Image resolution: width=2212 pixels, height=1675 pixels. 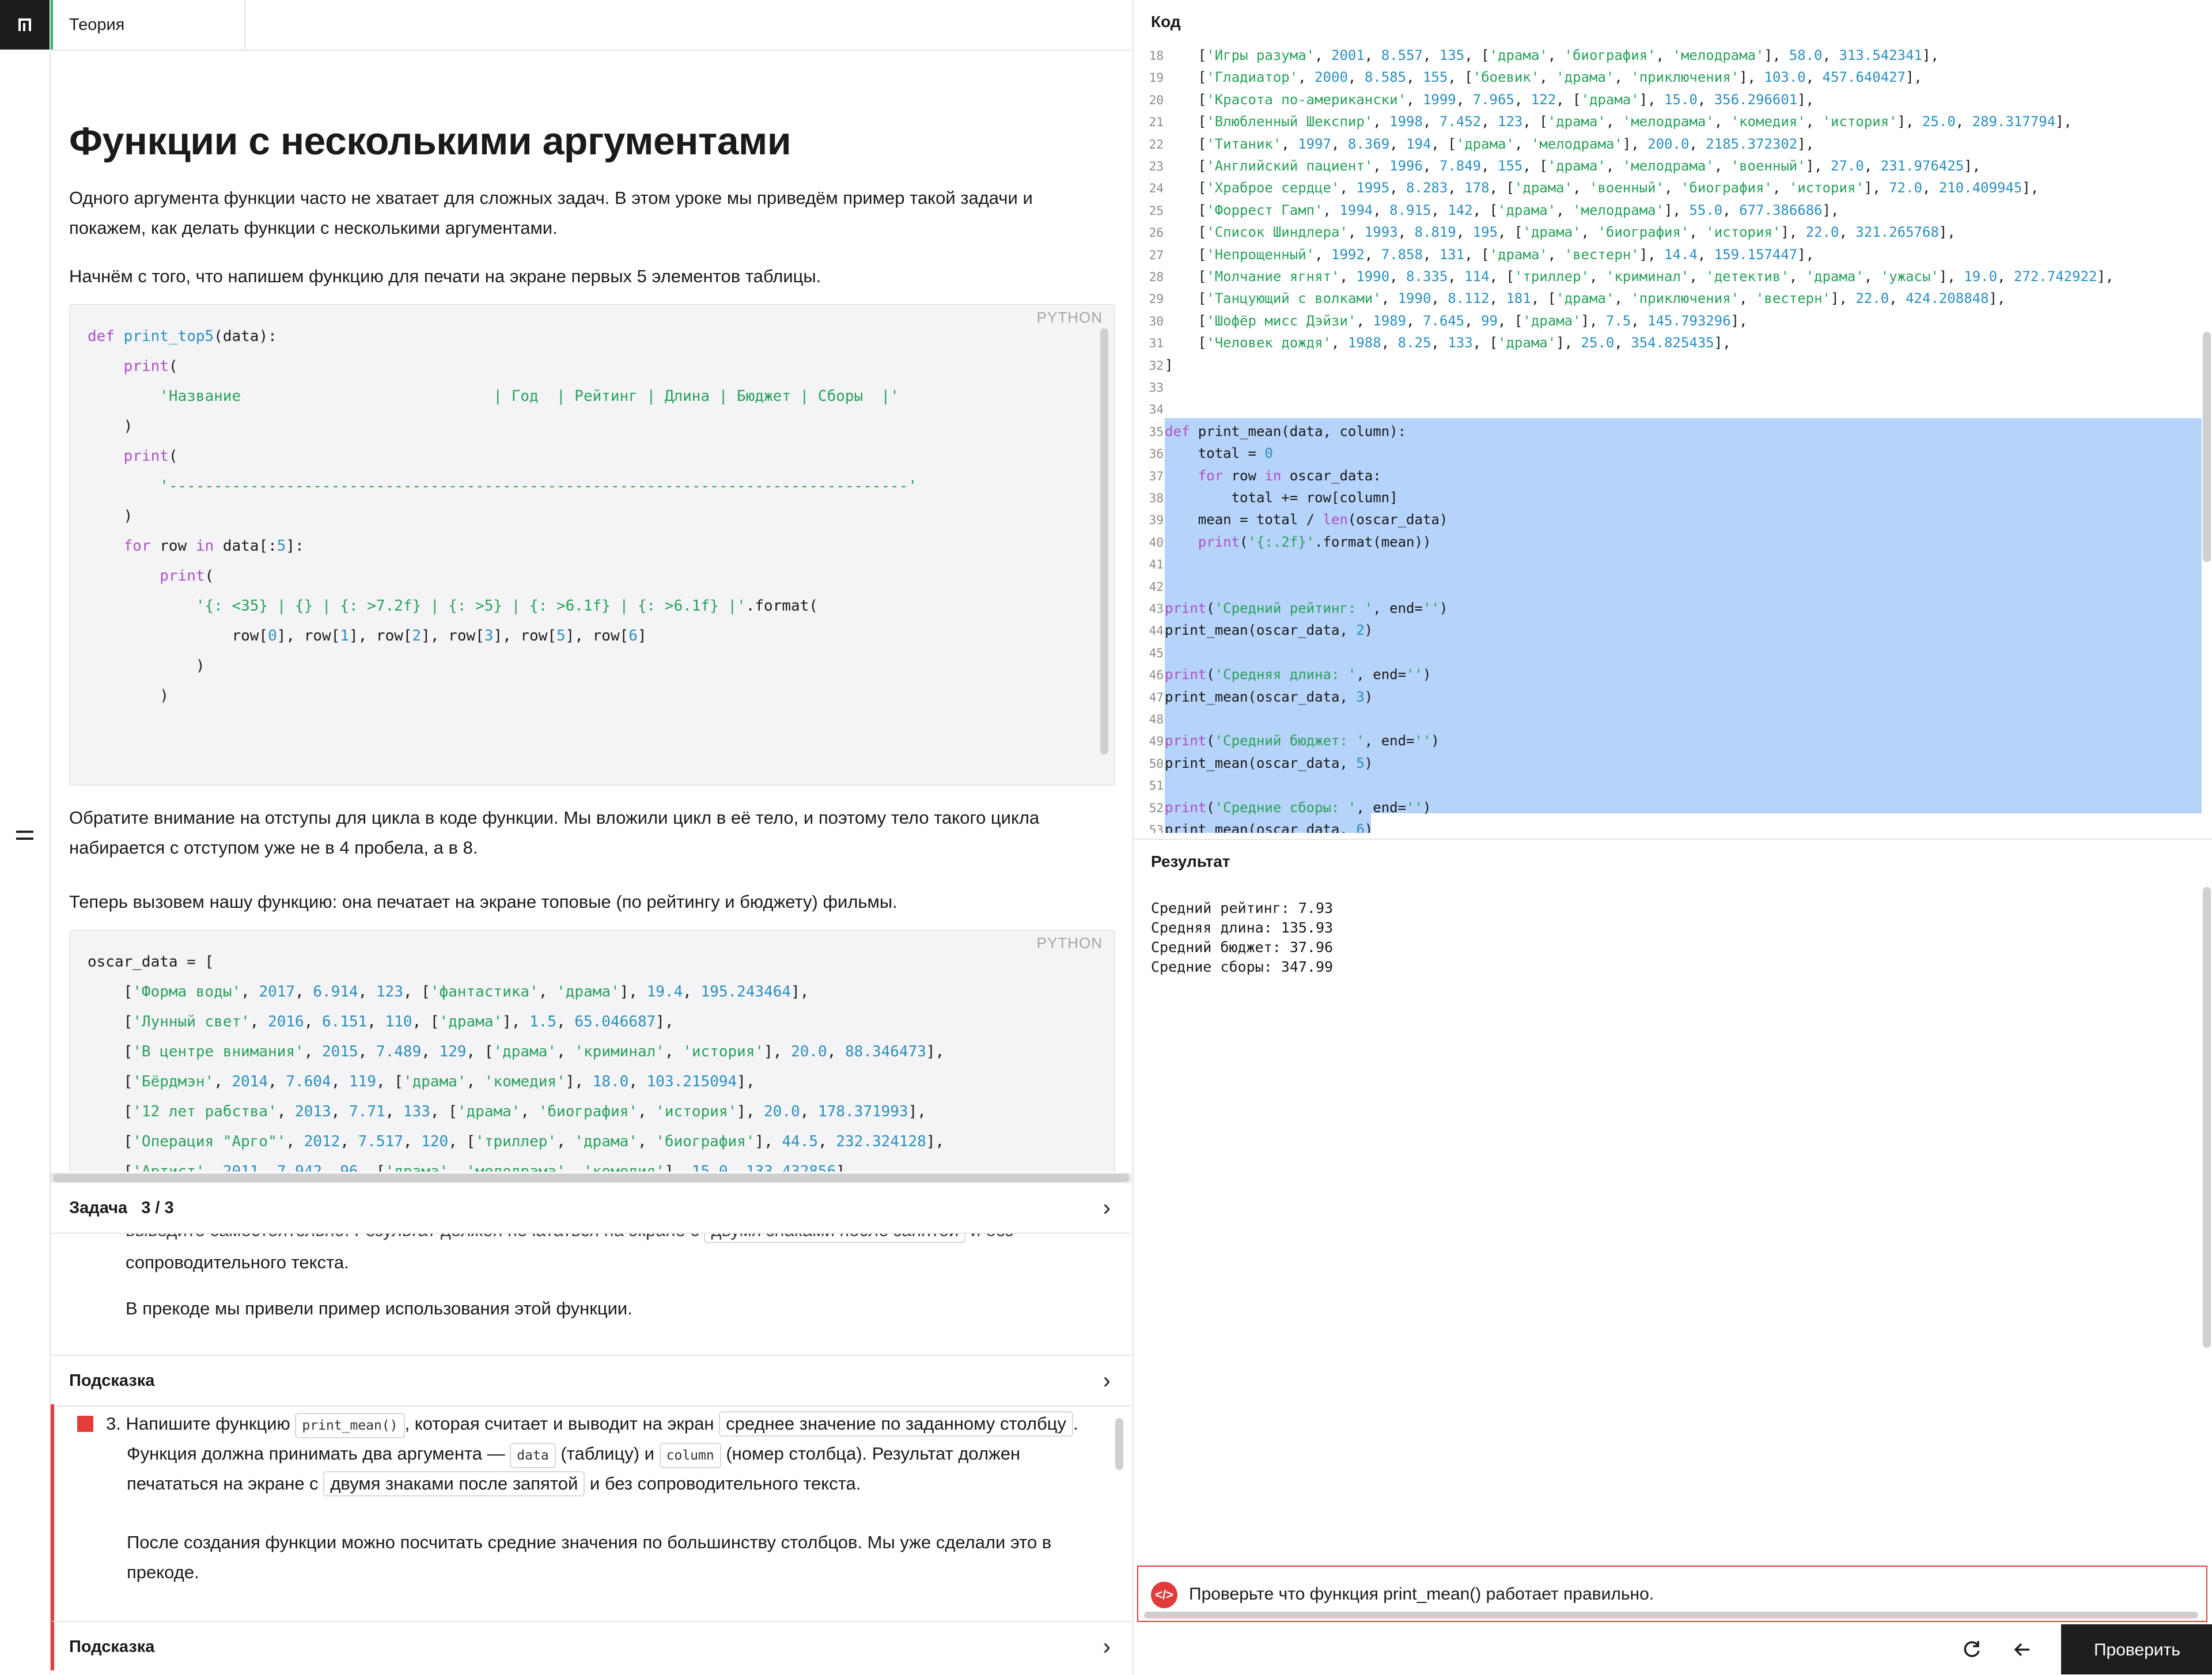 What do you see at coordinates (1269, 827) in the screenshot?
I see `code-line: print_mean(oscar_data, 6)` at bounding box center [1269, 827].